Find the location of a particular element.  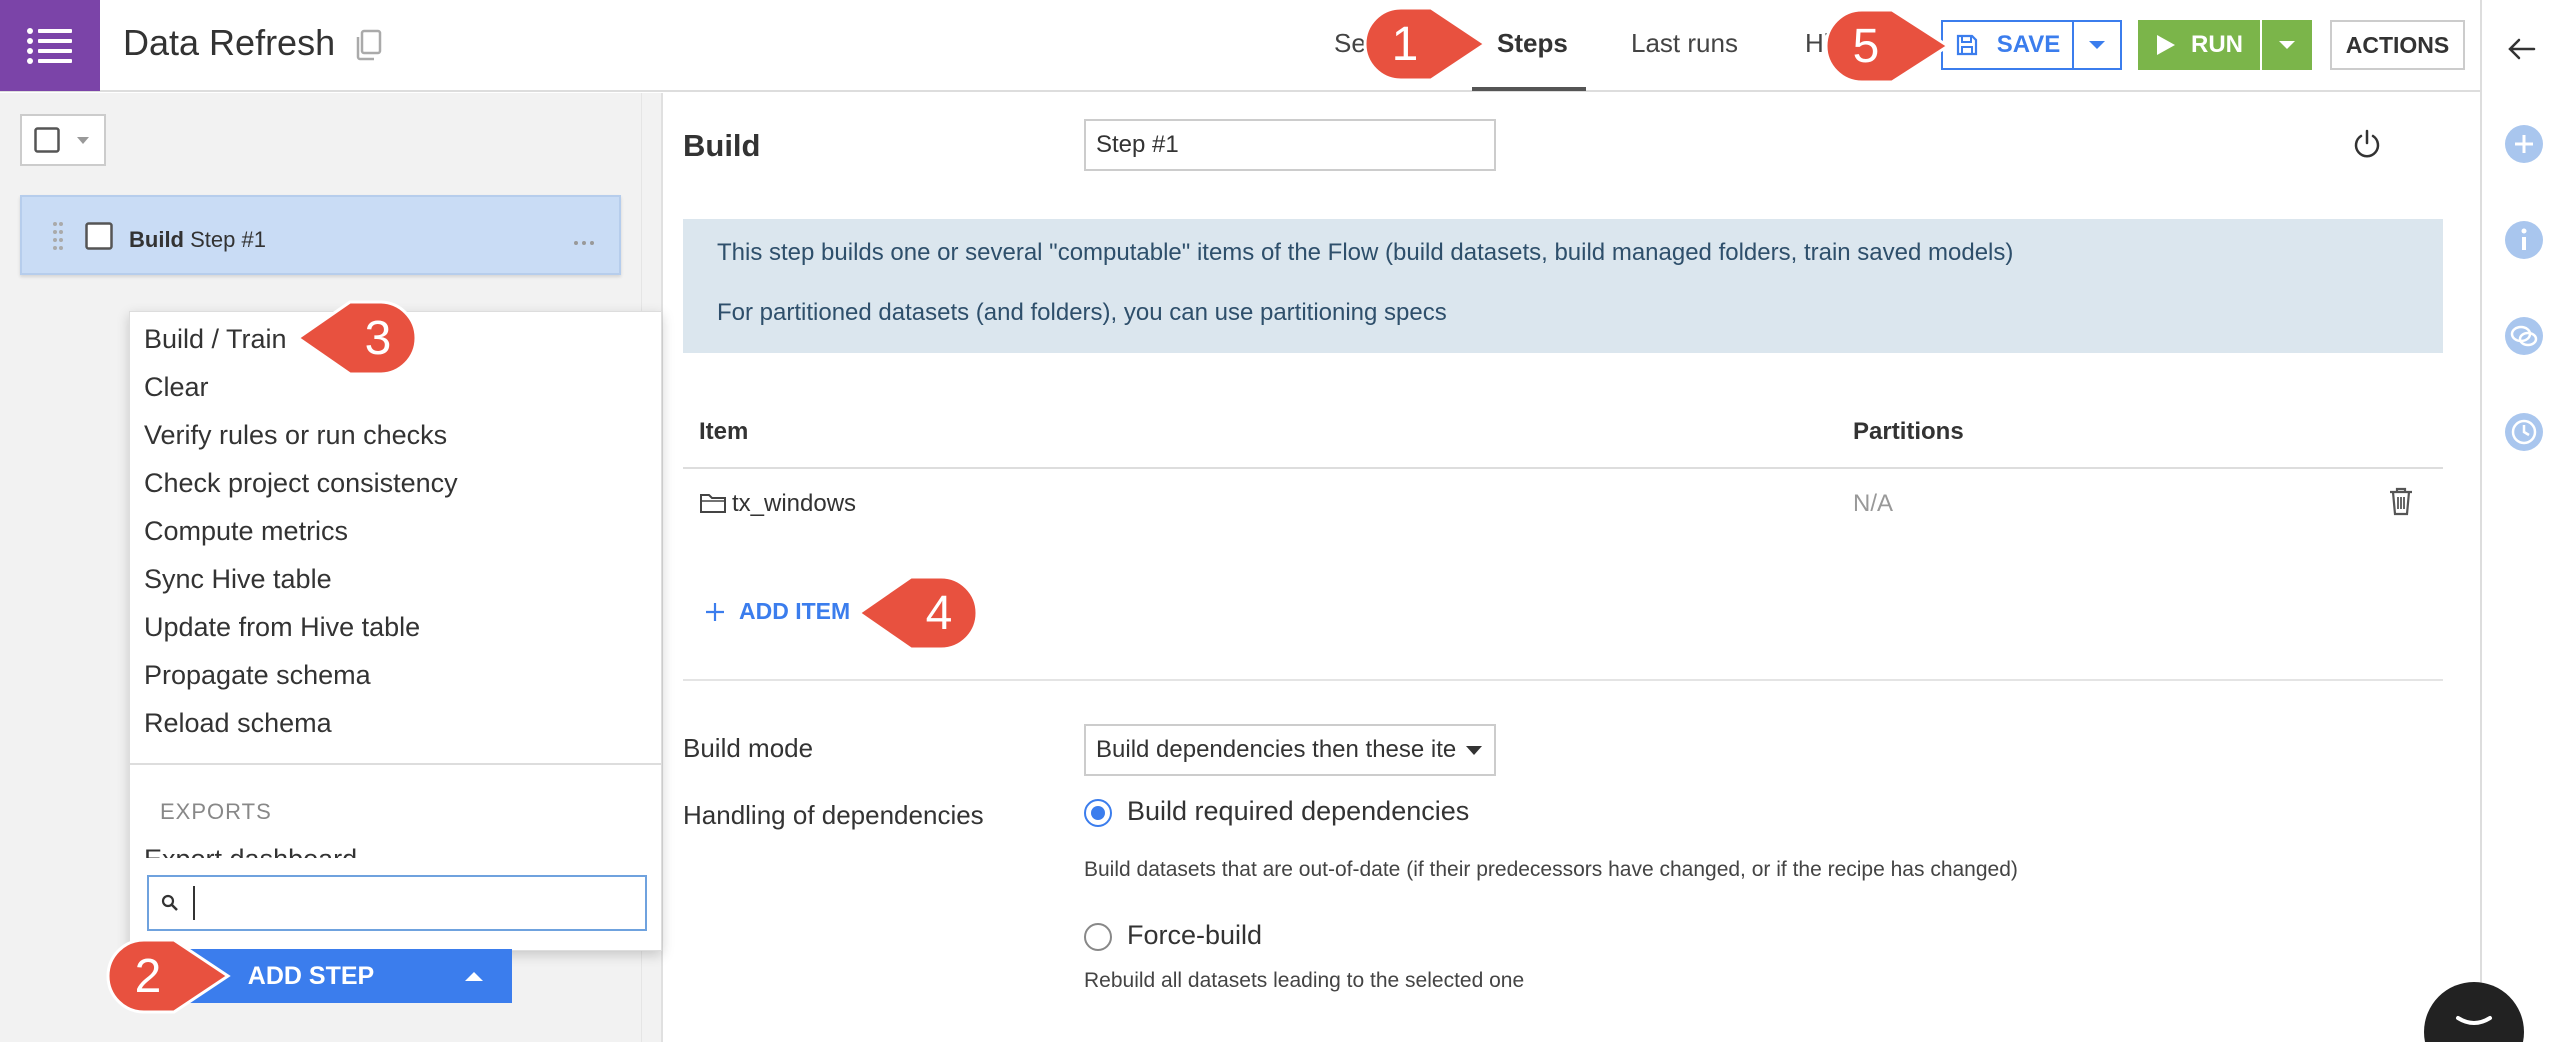

build-mode-value: Build dependencies then these ite is located at coordinates (1276, 749).